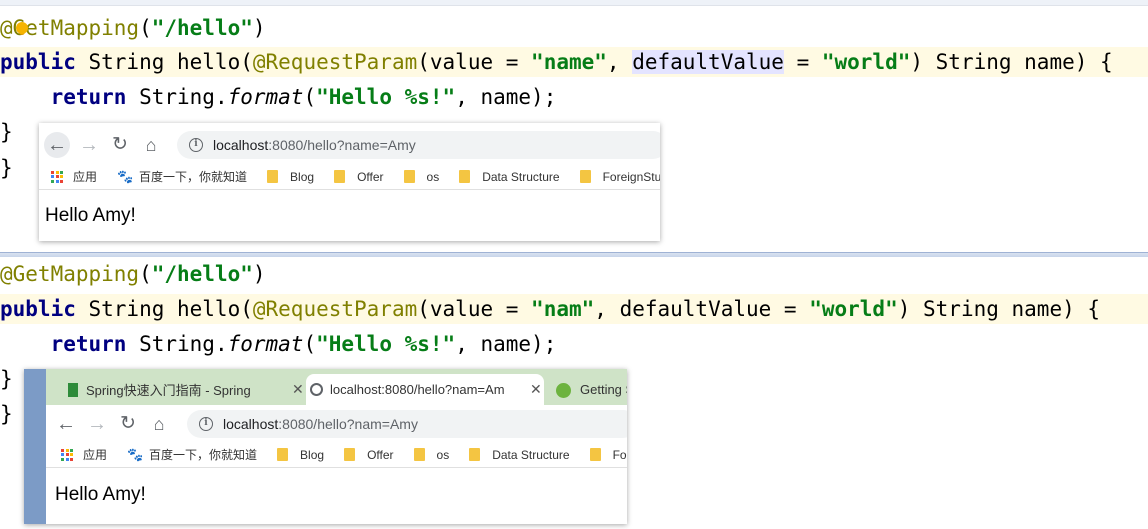 This screenshot has width=1148, height=529. What do you see at coordinates (619, 177) in the screenshot?
I see `bookmark-foreignstu: ForeignStu` at bounding box center [619, 177].